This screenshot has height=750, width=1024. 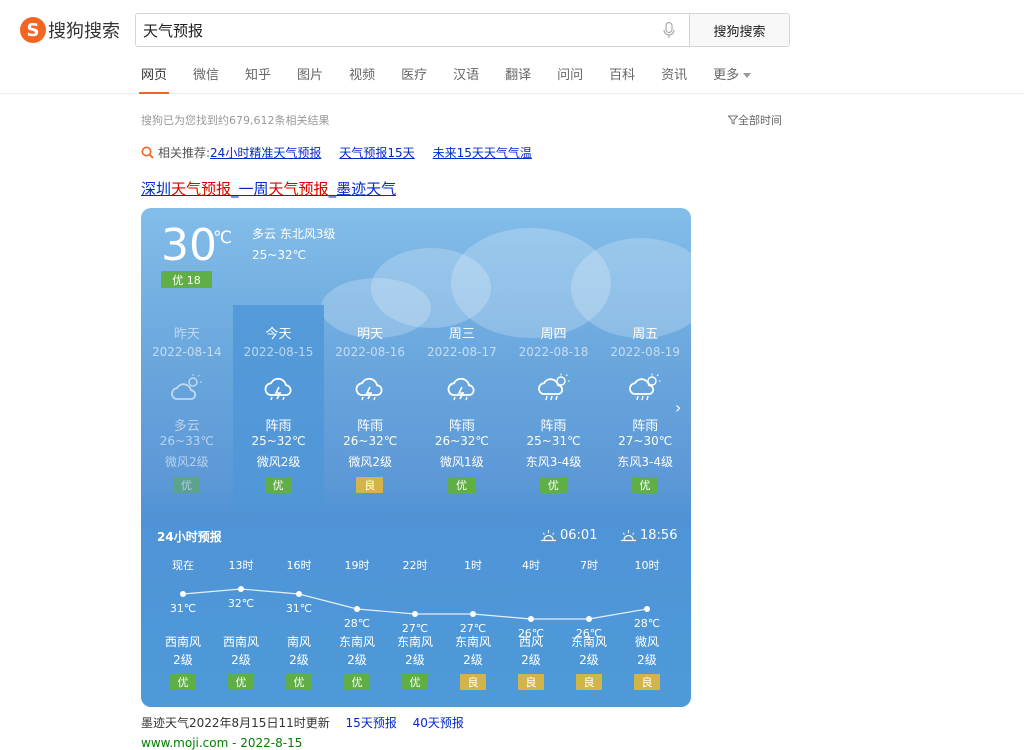 I want to click on sun-shower-icon, so click(x=553, y=388).